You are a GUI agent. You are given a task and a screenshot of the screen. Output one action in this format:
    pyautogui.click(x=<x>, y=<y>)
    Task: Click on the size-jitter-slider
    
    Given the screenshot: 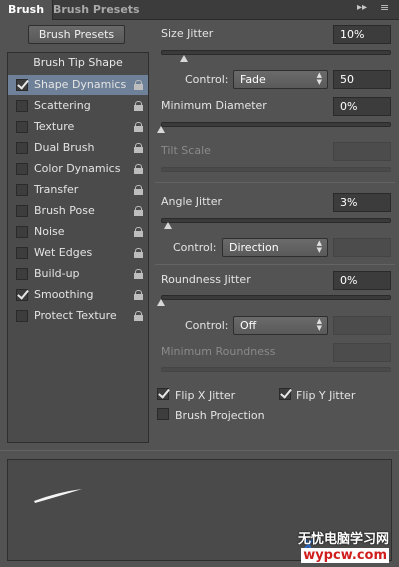 What is the action you would take?
    pyautogui.click(x=276, y=52)
    